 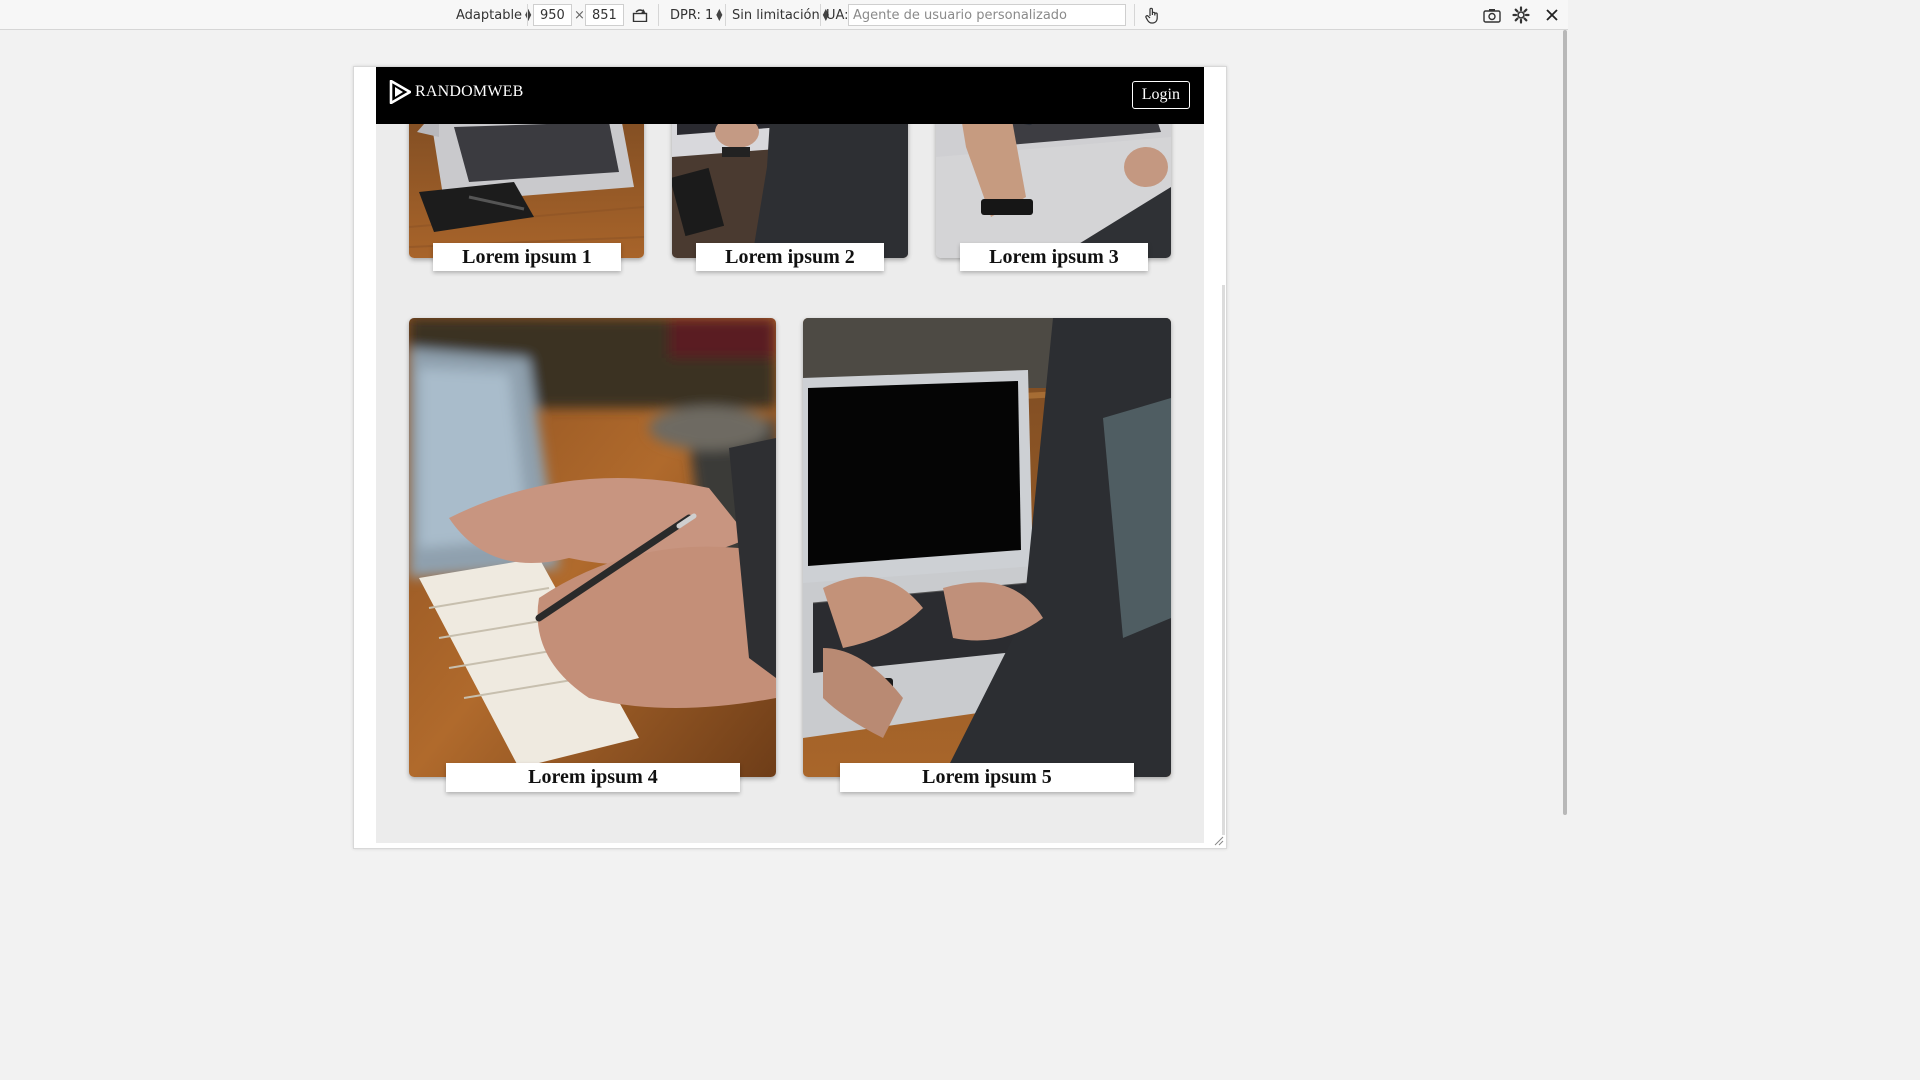 I want to click on close-icon, so click(x=1552, y=15).